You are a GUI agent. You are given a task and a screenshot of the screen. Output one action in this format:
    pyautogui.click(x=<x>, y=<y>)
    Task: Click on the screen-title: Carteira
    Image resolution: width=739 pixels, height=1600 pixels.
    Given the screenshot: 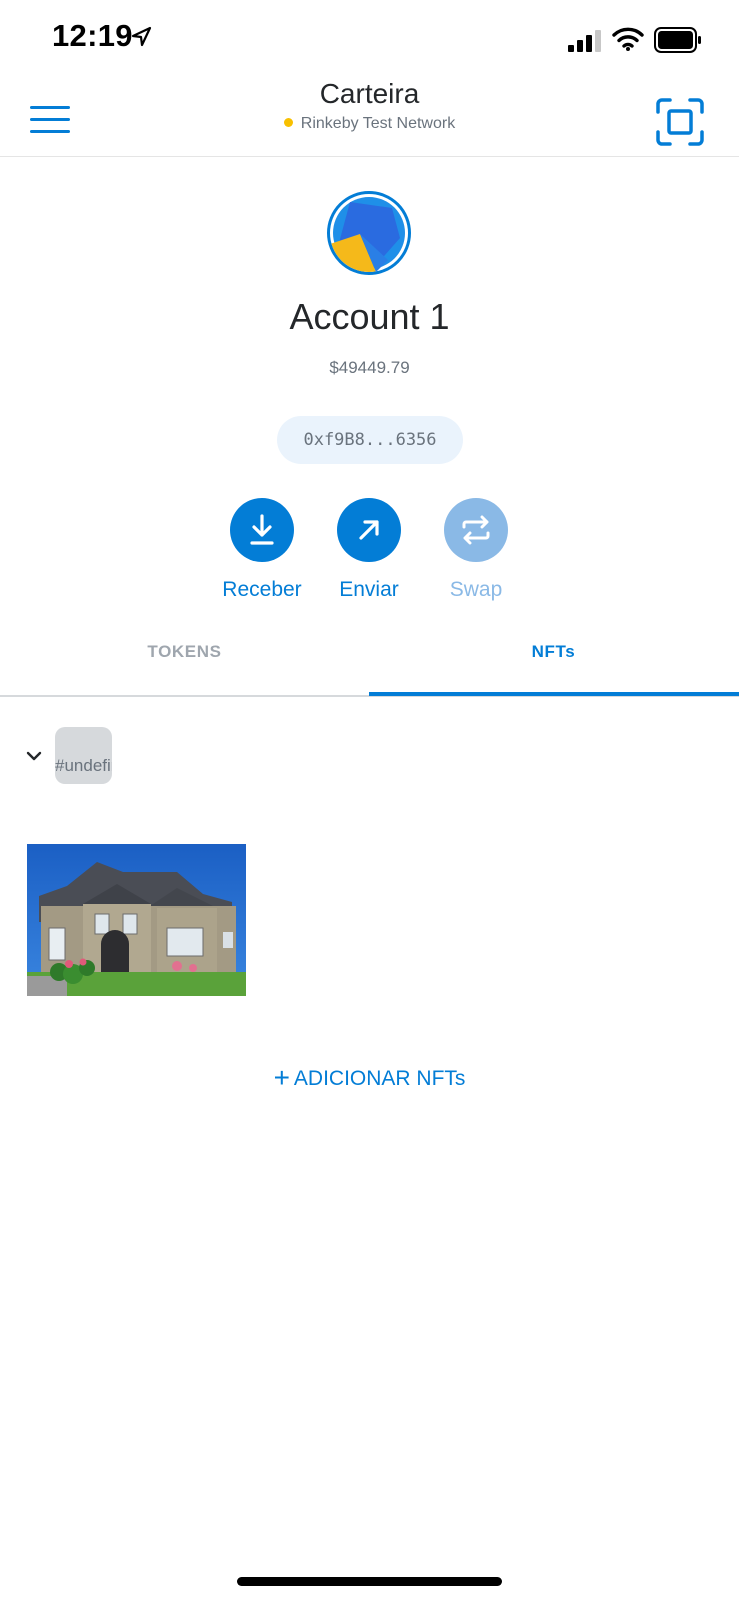 What is the action you would take?
    pyautogui.click(x=369, y=93)
    